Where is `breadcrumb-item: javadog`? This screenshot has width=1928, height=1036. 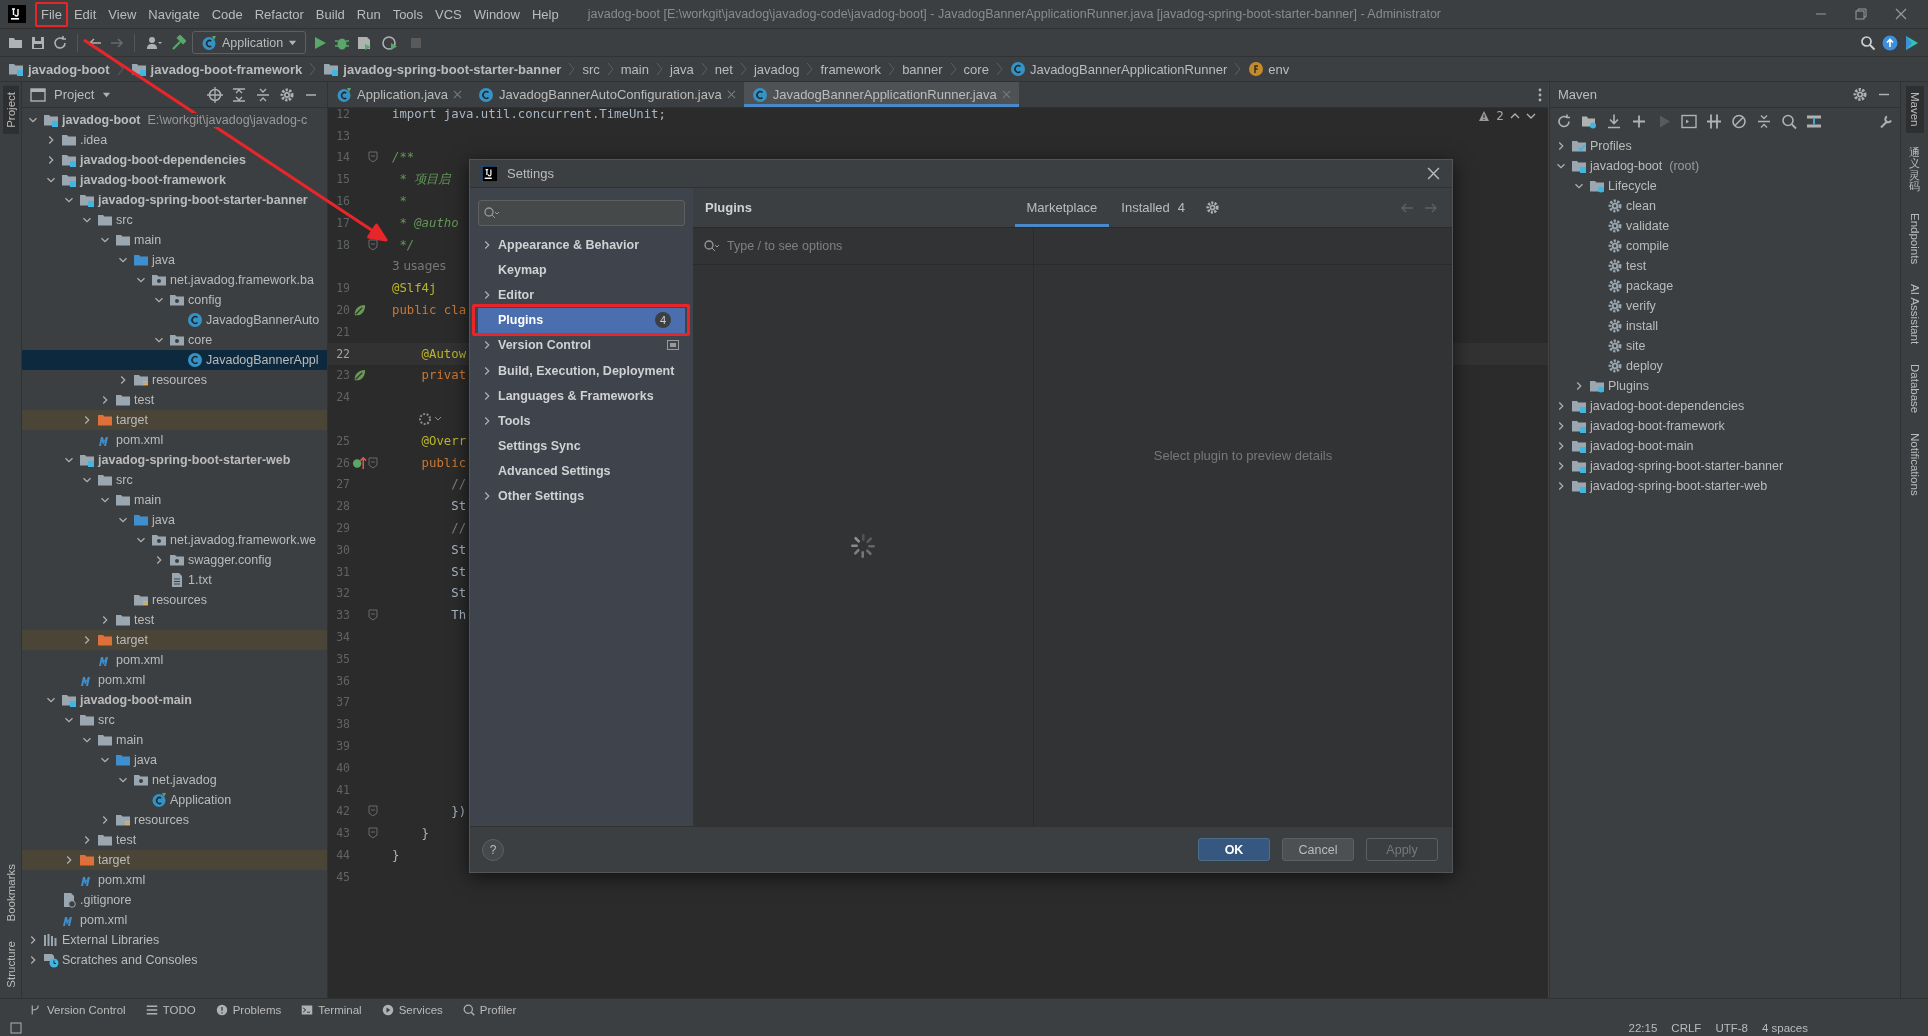
breadcrumb-item: javadog is located at coordinates (776, 69).